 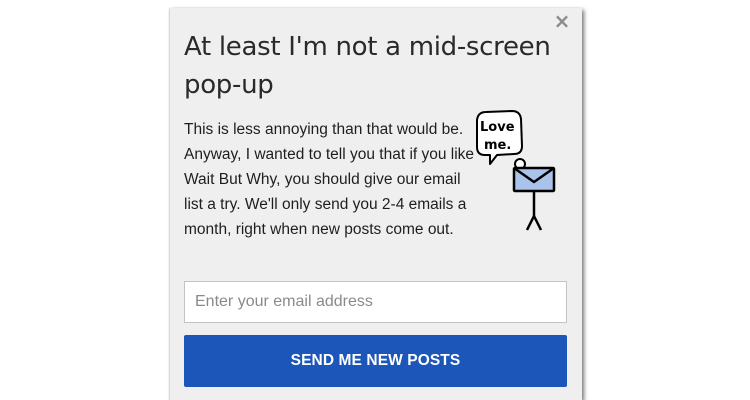 I want to click on close-button: ×, so click(x=562, y=21).